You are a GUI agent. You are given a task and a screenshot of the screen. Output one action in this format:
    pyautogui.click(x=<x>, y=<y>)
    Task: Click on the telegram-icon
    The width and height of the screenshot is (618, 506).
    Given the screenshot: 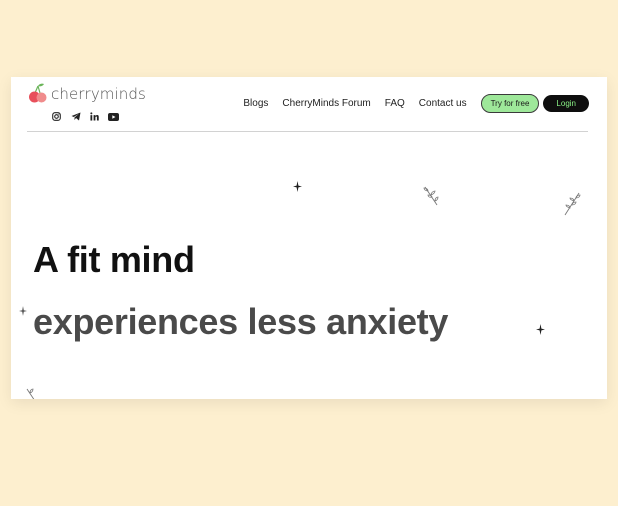 What is the action you would take?
    pyautogui.click(x=75, y=116)
    